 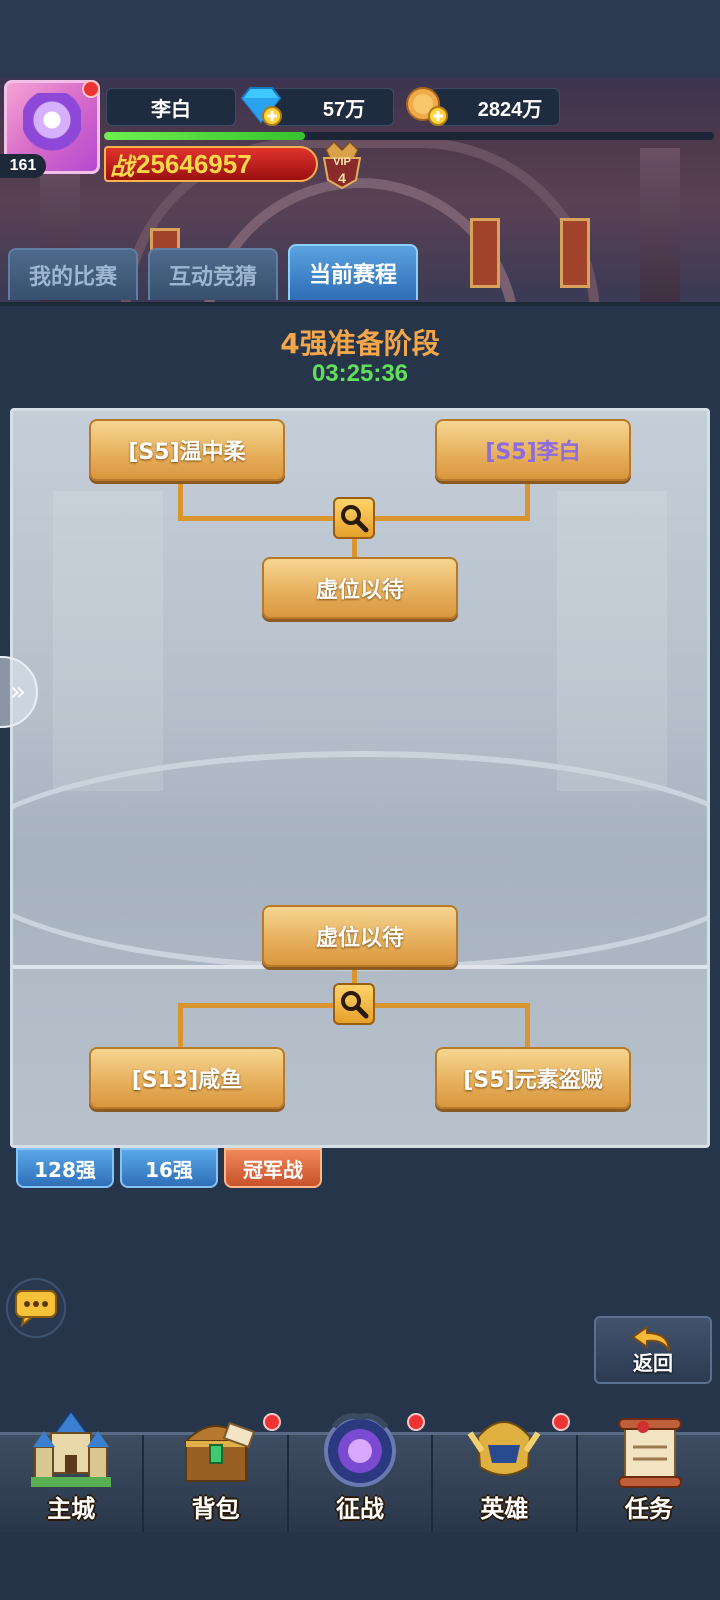 What do you see at coordinates (360, 373) in the screenshot?
I see `countdown-timer: 03:25:36` at bounding box center [360, 373].